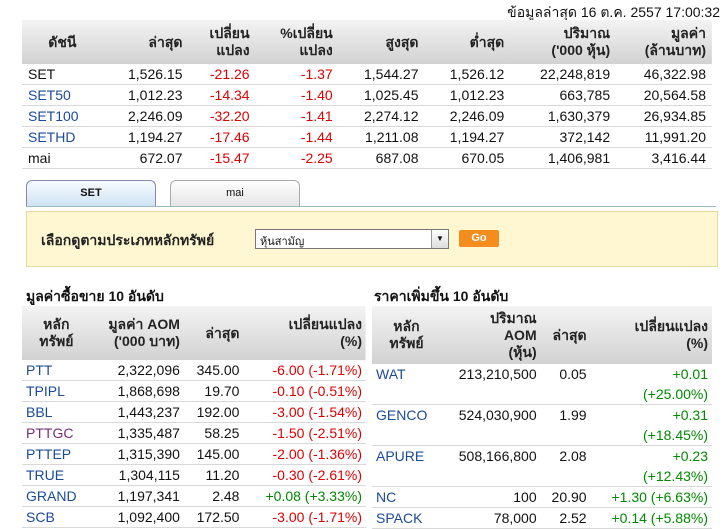 This screenshot has width=728, height=529. I want to click on aom-value: 1,868,698, so click(137, 391).